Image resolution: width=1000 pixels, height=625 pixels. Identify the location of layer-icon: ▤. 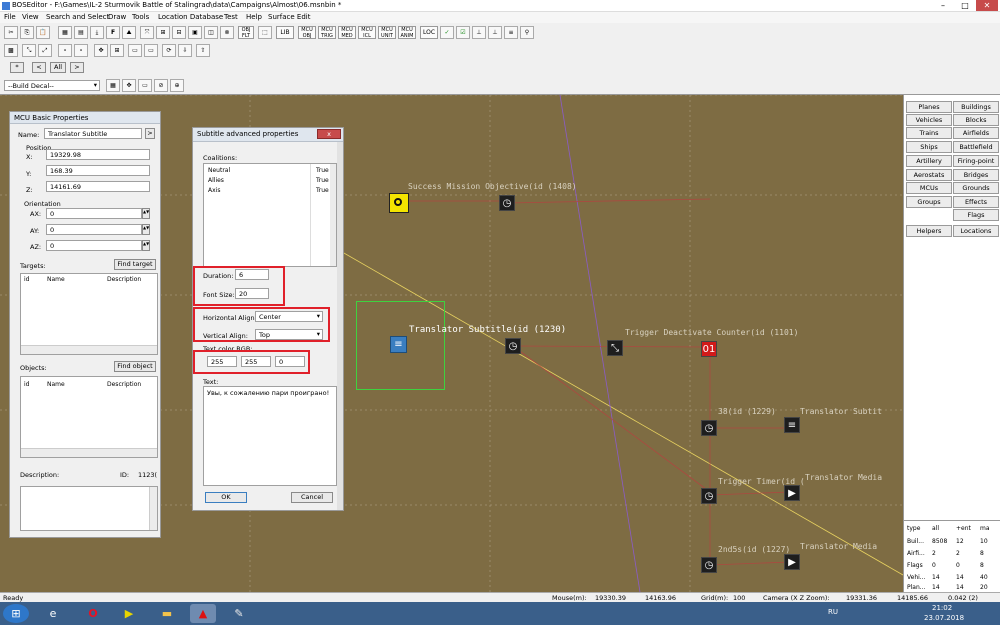
(81, 32).